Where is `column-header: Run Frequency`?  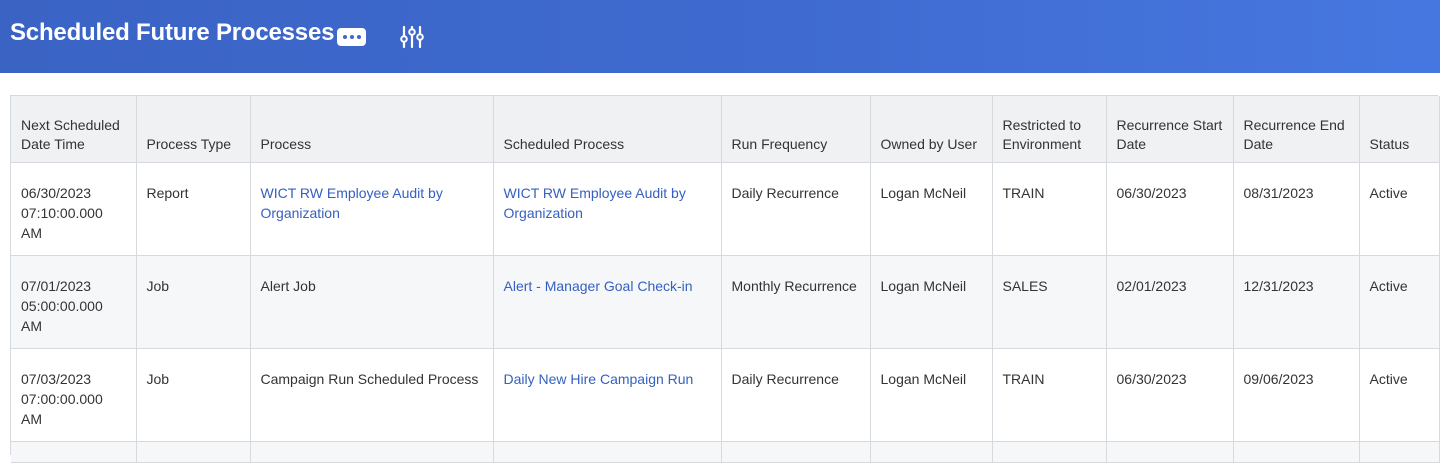
column-header: Run Frequency is located at coordinates (796, 129).